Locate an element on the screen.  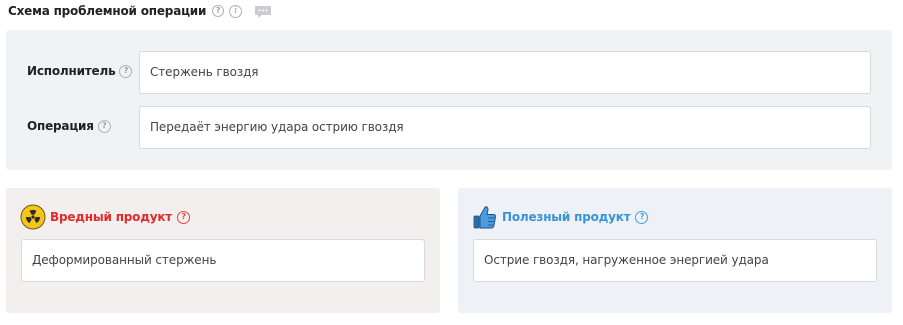
radiation-icon is located at coordinates (33, 217).